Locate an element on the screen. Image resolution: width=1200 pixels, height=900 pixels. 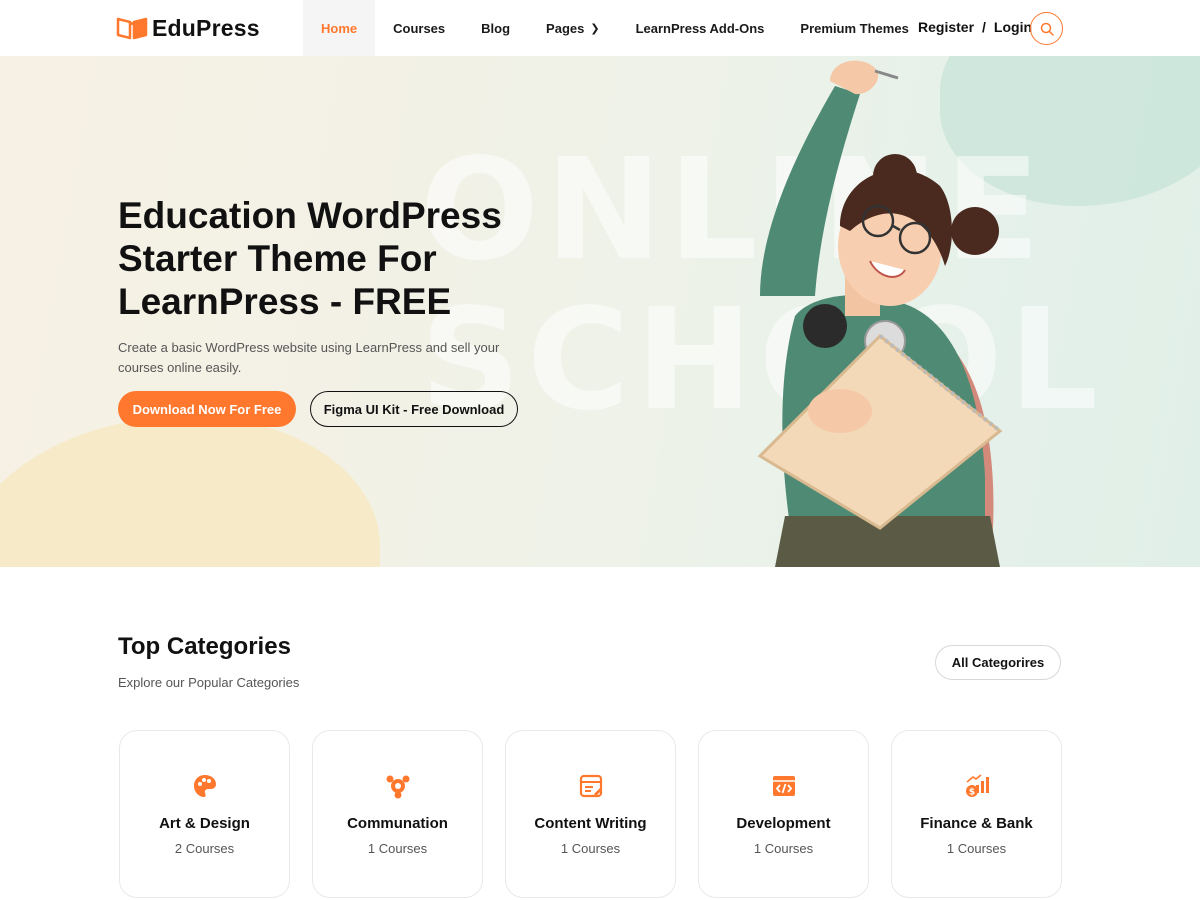
all-categories-button: All Categorires is located at coordinates (998, 662).